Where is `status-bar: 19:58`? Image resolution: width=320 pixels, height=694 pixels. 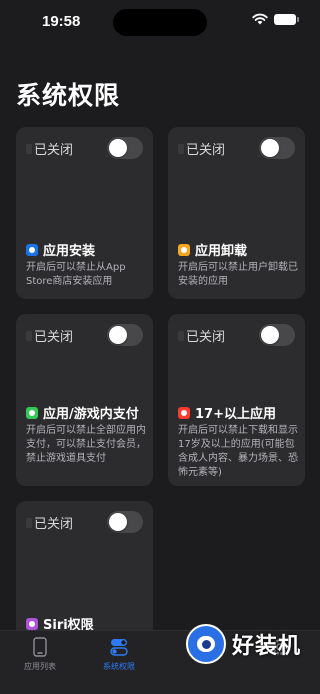
status-bar: 19:58 is located at coordinates (160, 22).